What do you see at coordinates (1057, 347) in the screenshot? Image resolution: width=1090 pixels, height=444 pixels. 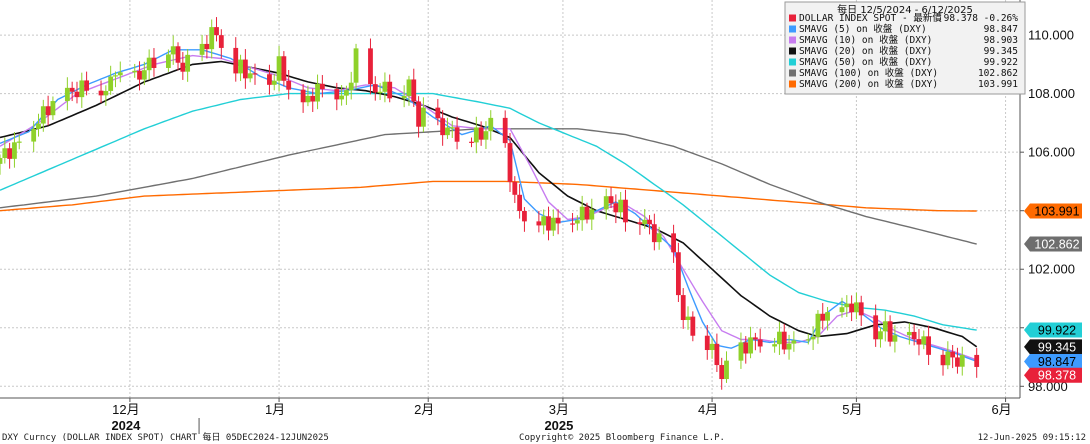 I see `last-value-text: 99.345` at bounding box center [1057, 347].